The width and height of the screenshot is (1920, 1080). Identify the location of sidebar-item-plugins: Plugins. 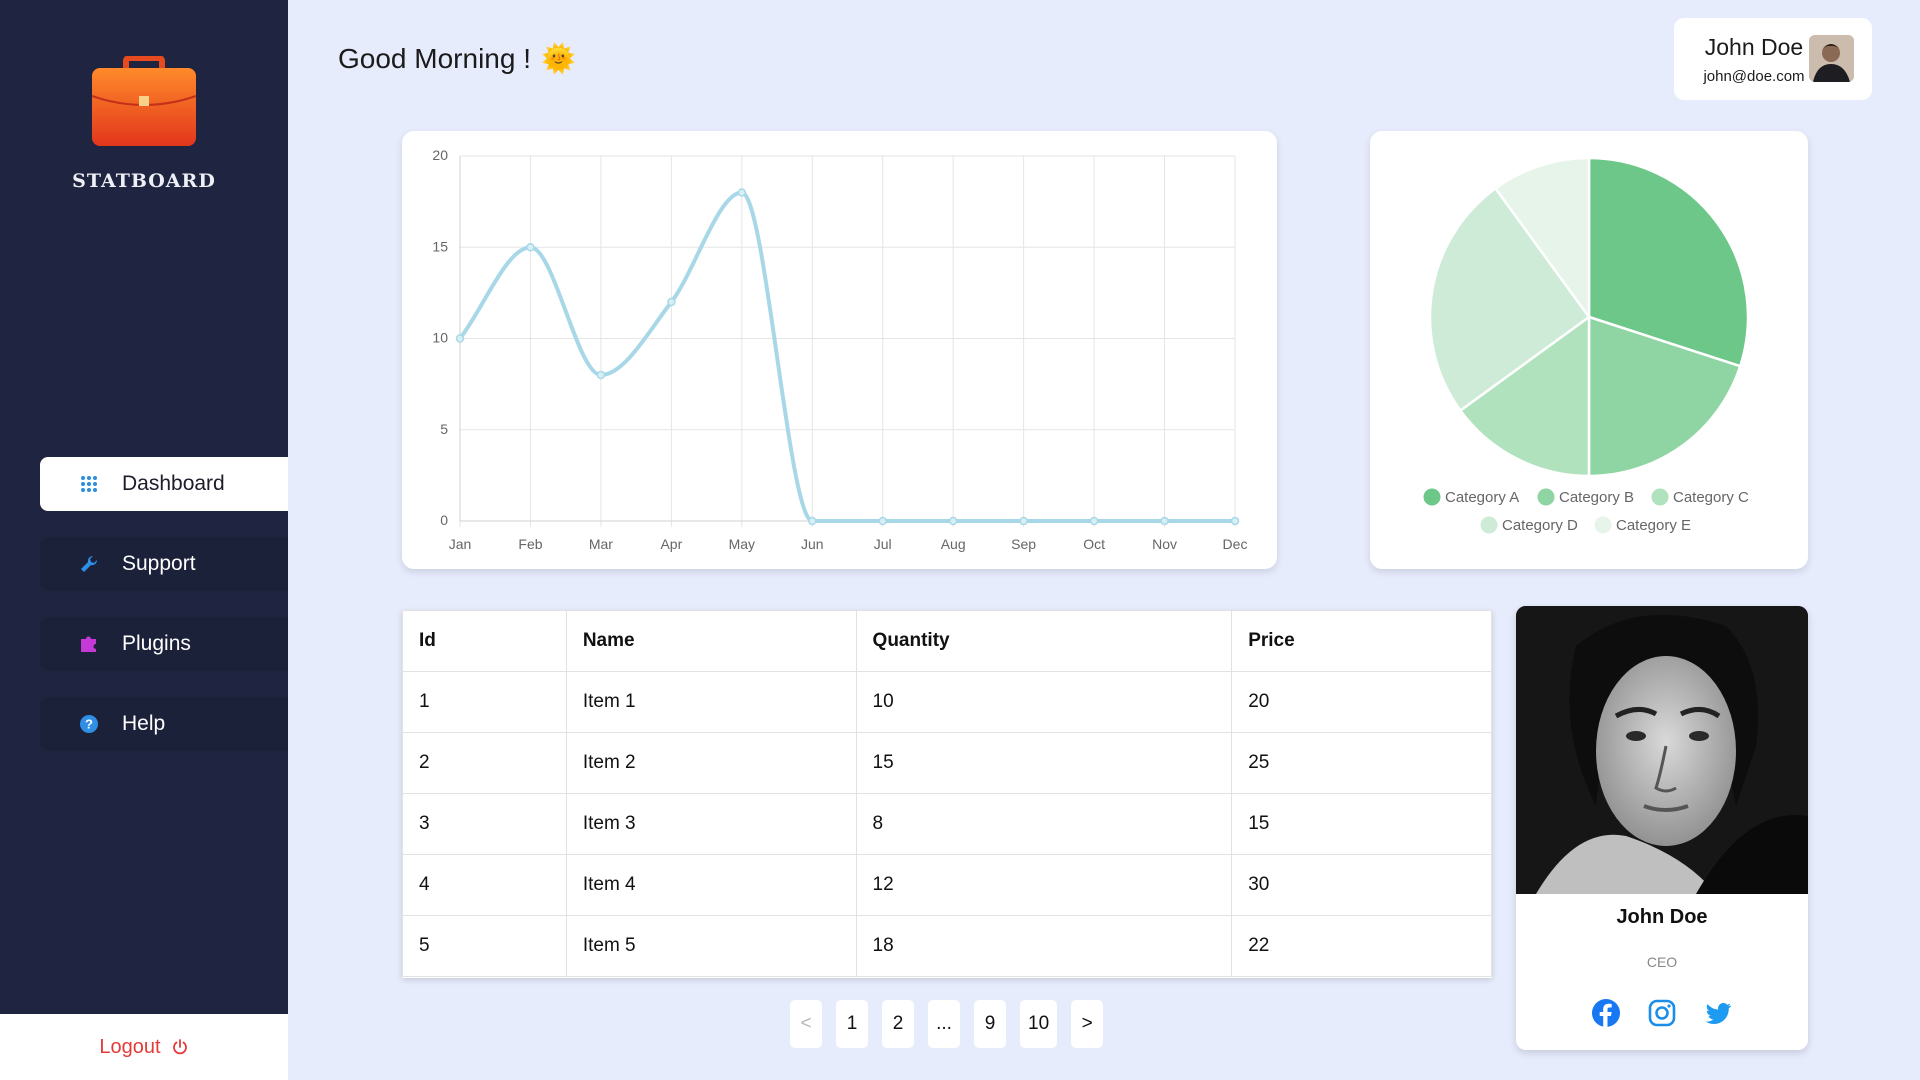
(164, 644).